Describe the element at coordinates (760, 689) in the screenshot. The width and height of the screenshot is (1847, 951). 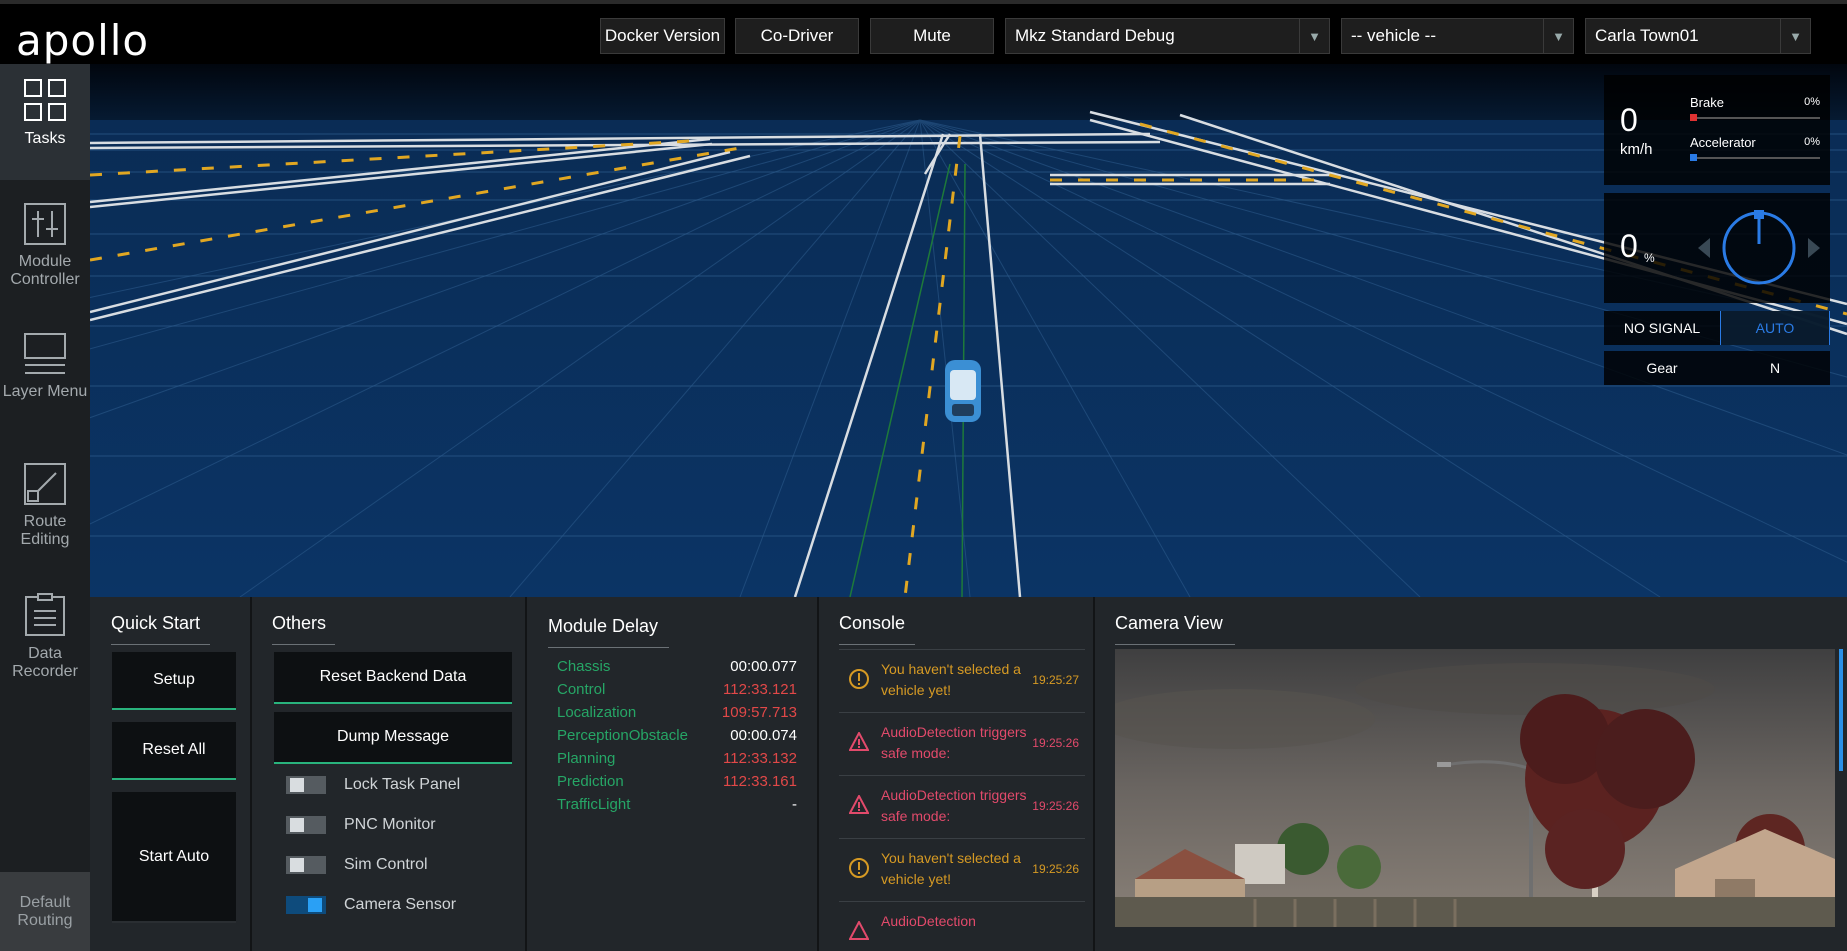
I see `module-delay-value: 112:33.121` at that location.